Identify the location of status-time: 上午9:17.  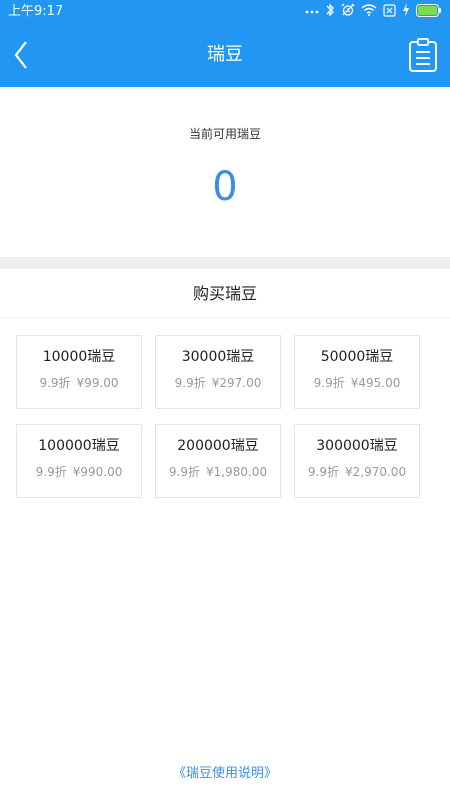
(36, 11).